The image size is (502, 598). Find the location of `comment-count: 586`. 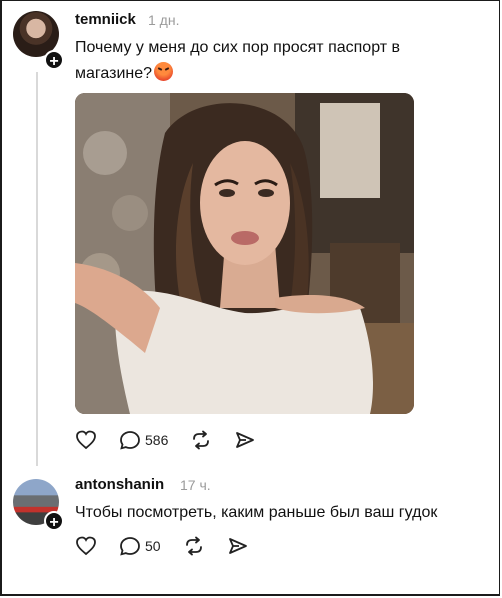

comment-count: 586 is located at coordinates (157, 440).